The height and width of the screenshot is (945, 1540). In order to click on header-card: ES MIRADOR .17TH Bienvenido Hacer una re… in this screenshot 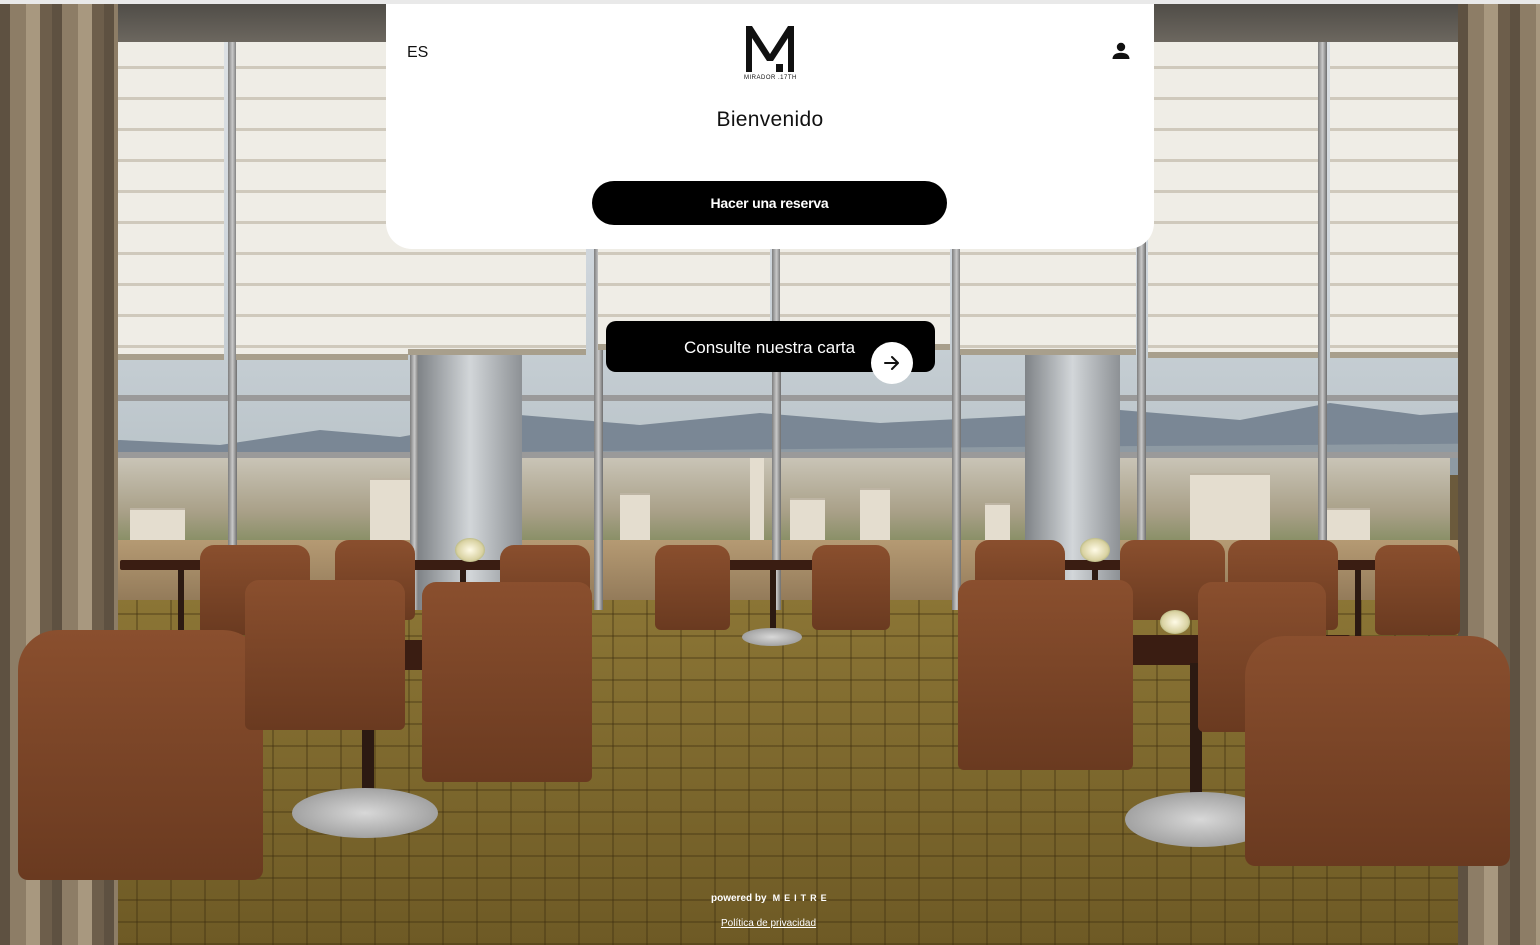, I will do `click(770, 126)`.